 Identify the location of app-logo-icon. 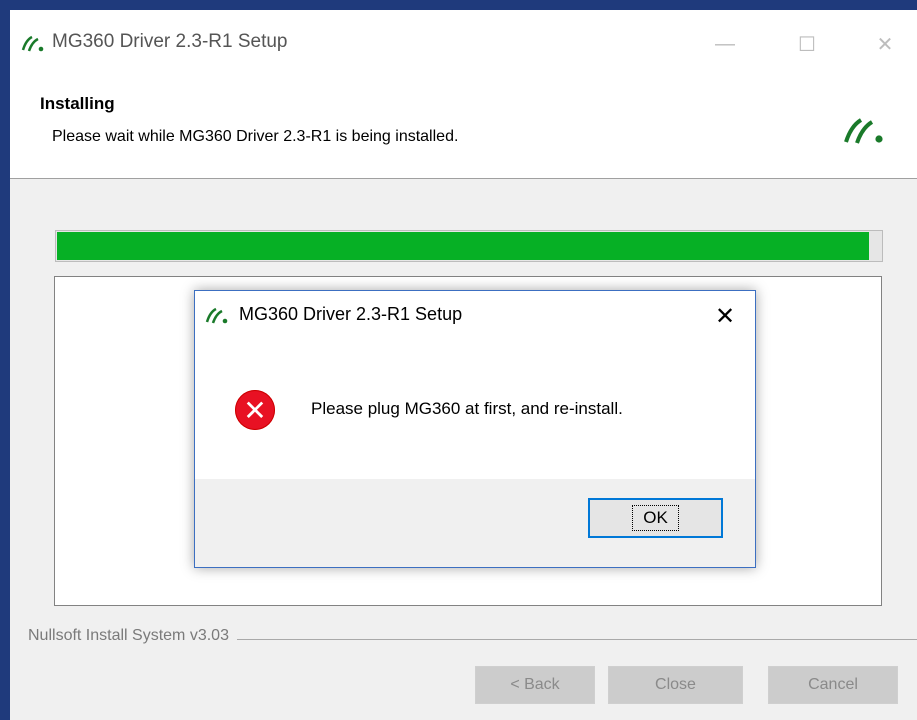
(32, 43).